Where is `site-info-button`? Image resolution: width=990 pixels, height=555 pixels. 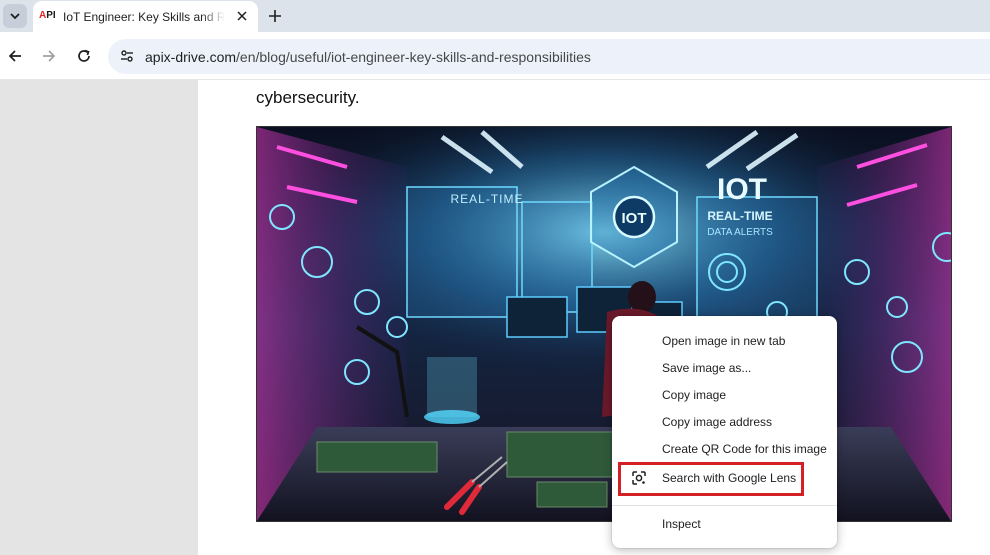
site-info-button is located at coordinates (127, 56).